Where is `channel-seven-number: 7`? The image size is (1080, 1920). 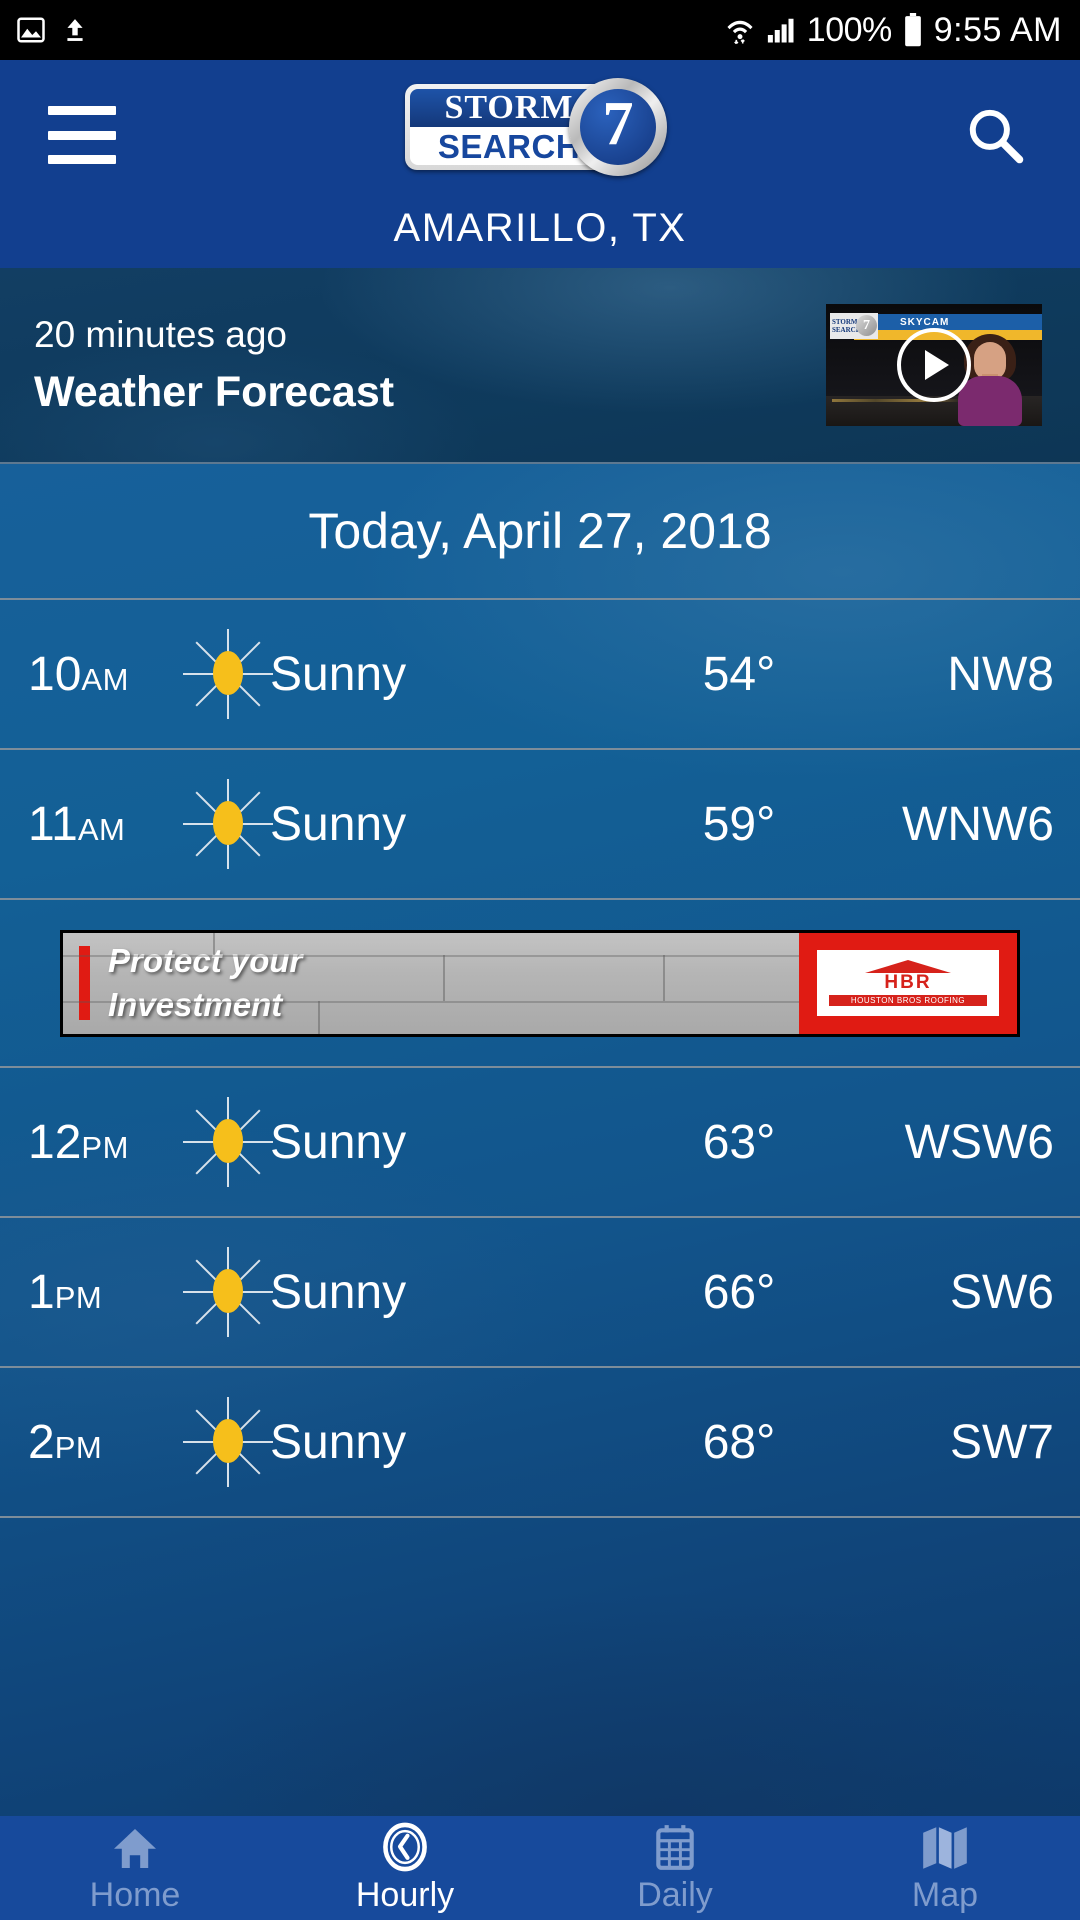 channel-seven-number: 7 is located at coordinates (618, 127).